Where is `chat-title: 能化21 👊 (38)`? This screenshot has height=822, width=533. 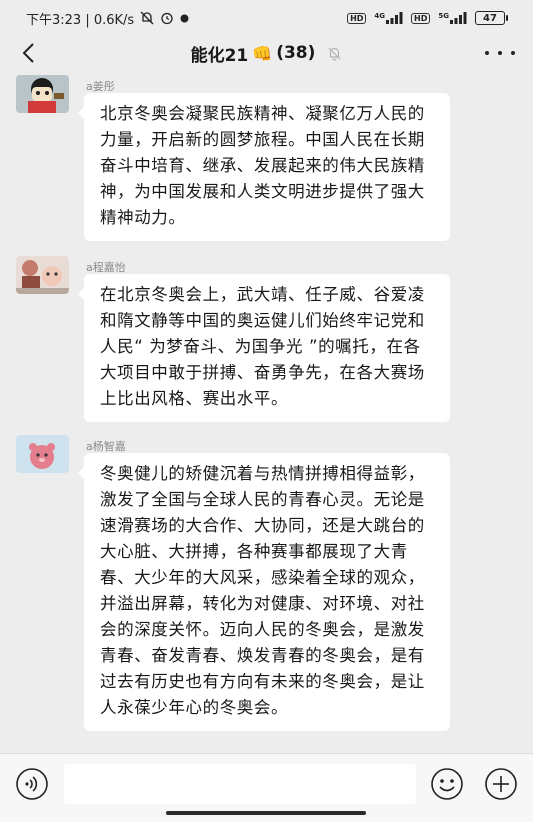 chat-title: 能化21 👊 (38) is located at coordinates (267, 53).